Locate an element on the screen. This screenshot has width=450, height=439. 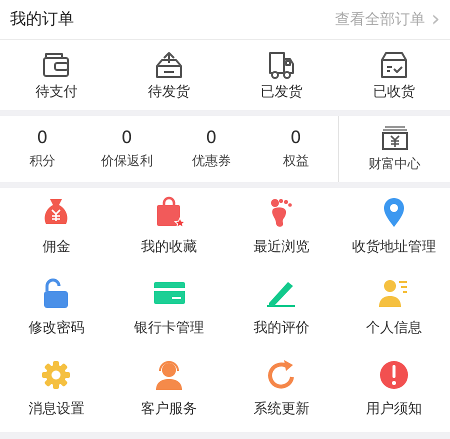
order-status-button: 已收货 is located at coordinates (394, 75).